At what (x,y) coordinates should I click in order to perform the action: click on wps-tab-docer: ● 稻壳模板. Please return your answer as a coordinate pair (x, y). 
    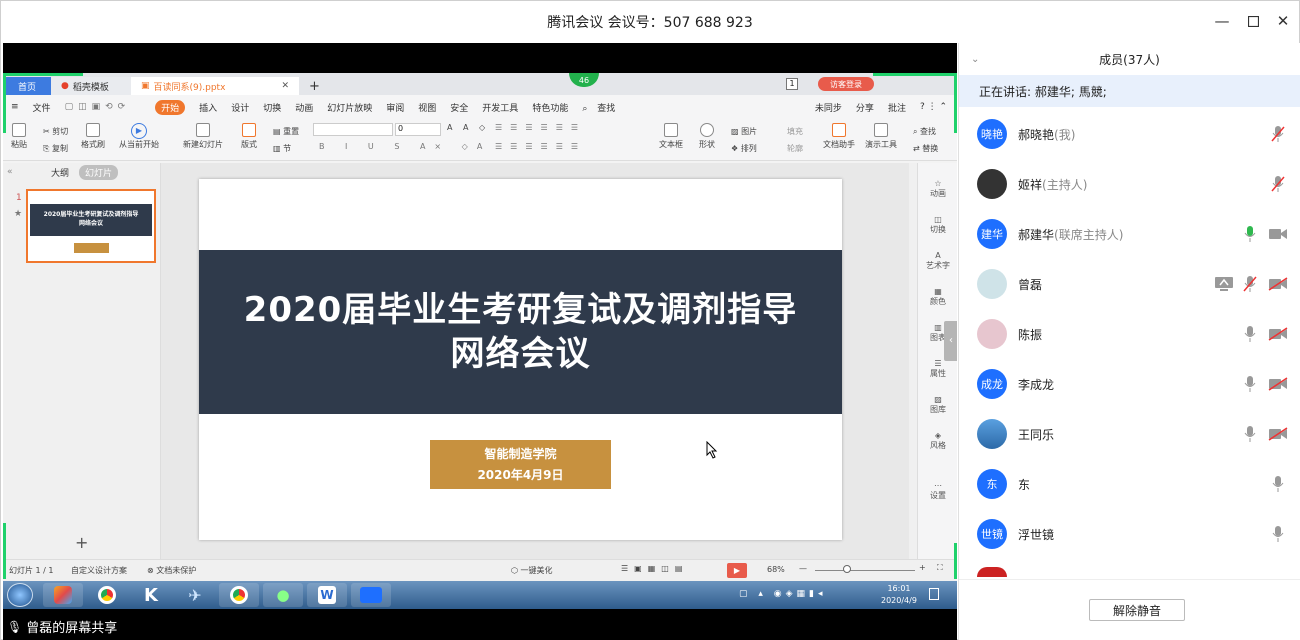
    Looking at the image, I should click on (91, 86).